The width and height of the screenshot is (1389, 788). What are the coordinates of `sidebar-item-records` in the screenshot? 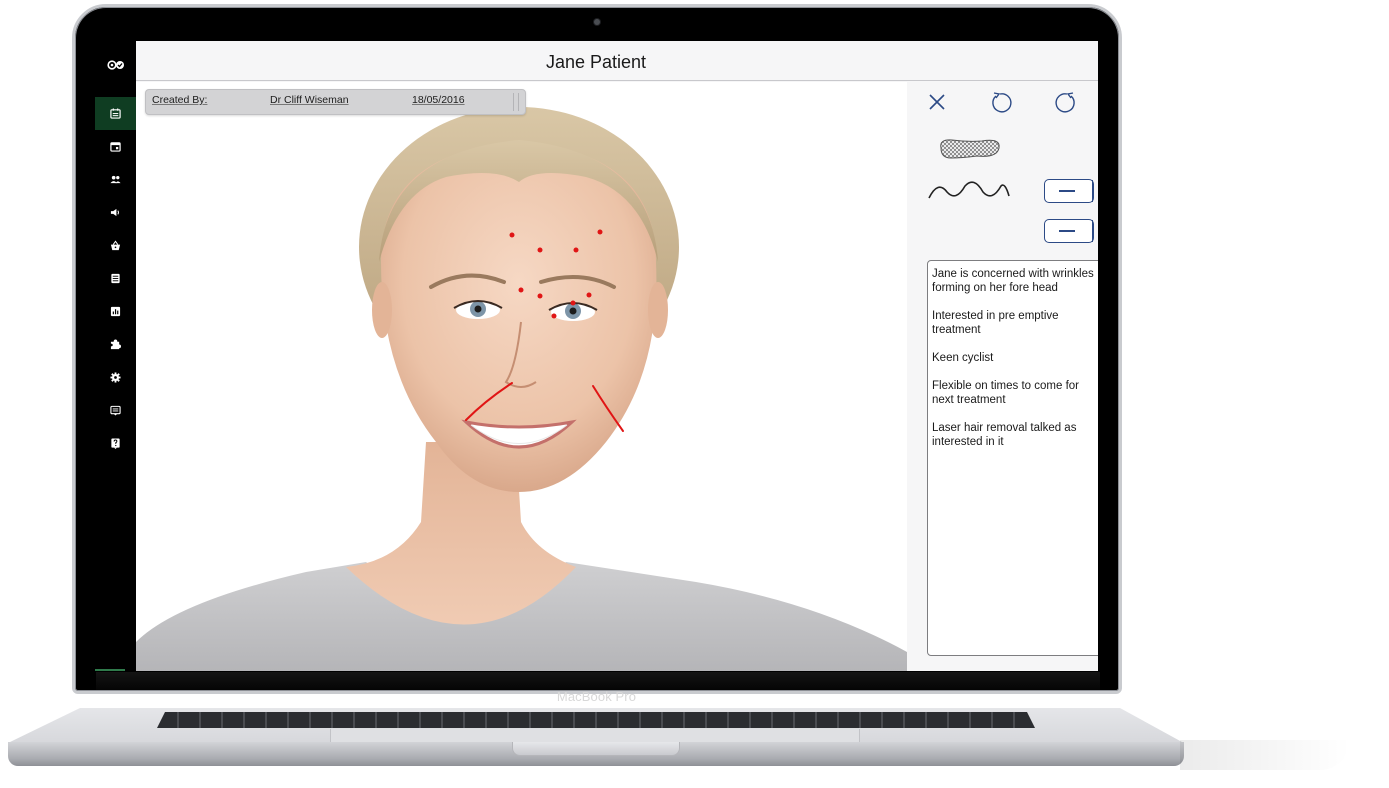 It's located at (115, 278).